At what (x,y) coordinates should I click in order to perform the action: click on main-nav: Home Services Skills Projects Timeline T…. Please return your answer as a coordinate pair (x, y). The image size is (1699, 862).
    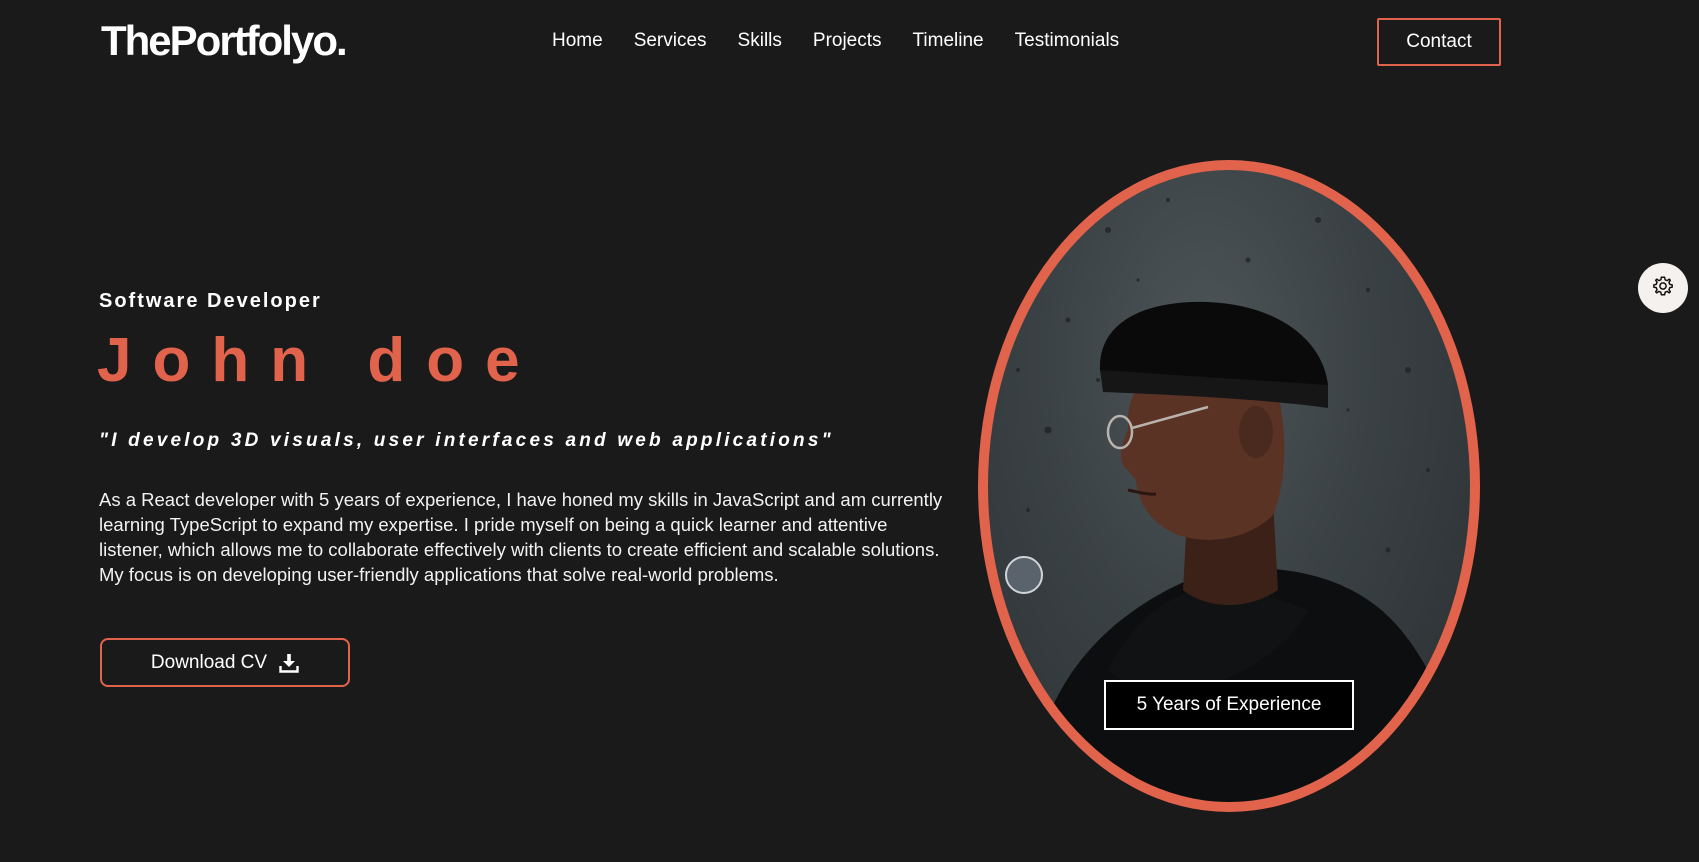
    Looking at the image, I should click on (835, 41).